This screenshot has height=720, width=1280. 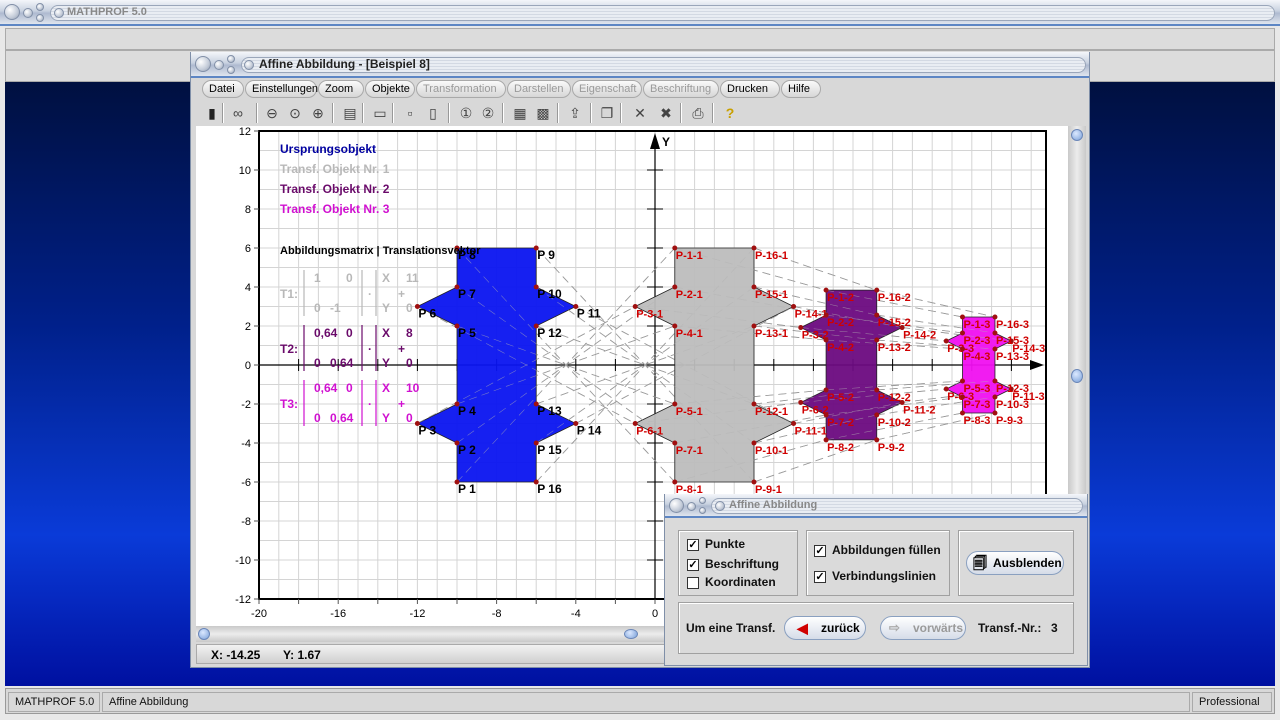 What do you see at coordinates (259, 614) in the screenshot?
I see `x-tick-label: -20` at bounding box center [259, 614].